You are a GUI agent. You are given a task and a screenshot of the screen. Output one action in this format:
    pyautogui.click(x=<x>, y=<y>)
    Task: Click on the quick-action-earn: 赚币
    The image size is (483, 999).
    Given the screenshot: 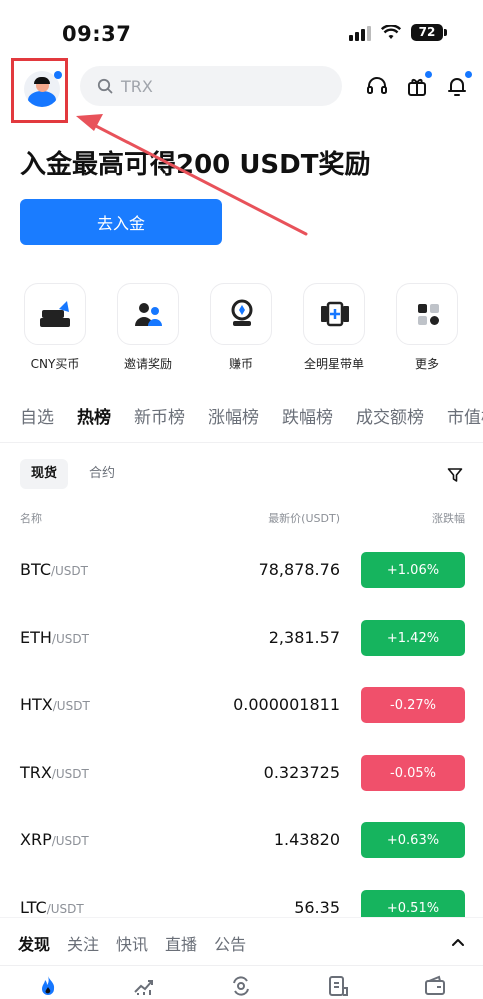 What is the action you would take?
    pyautogui.click(x=241, y=327)
    